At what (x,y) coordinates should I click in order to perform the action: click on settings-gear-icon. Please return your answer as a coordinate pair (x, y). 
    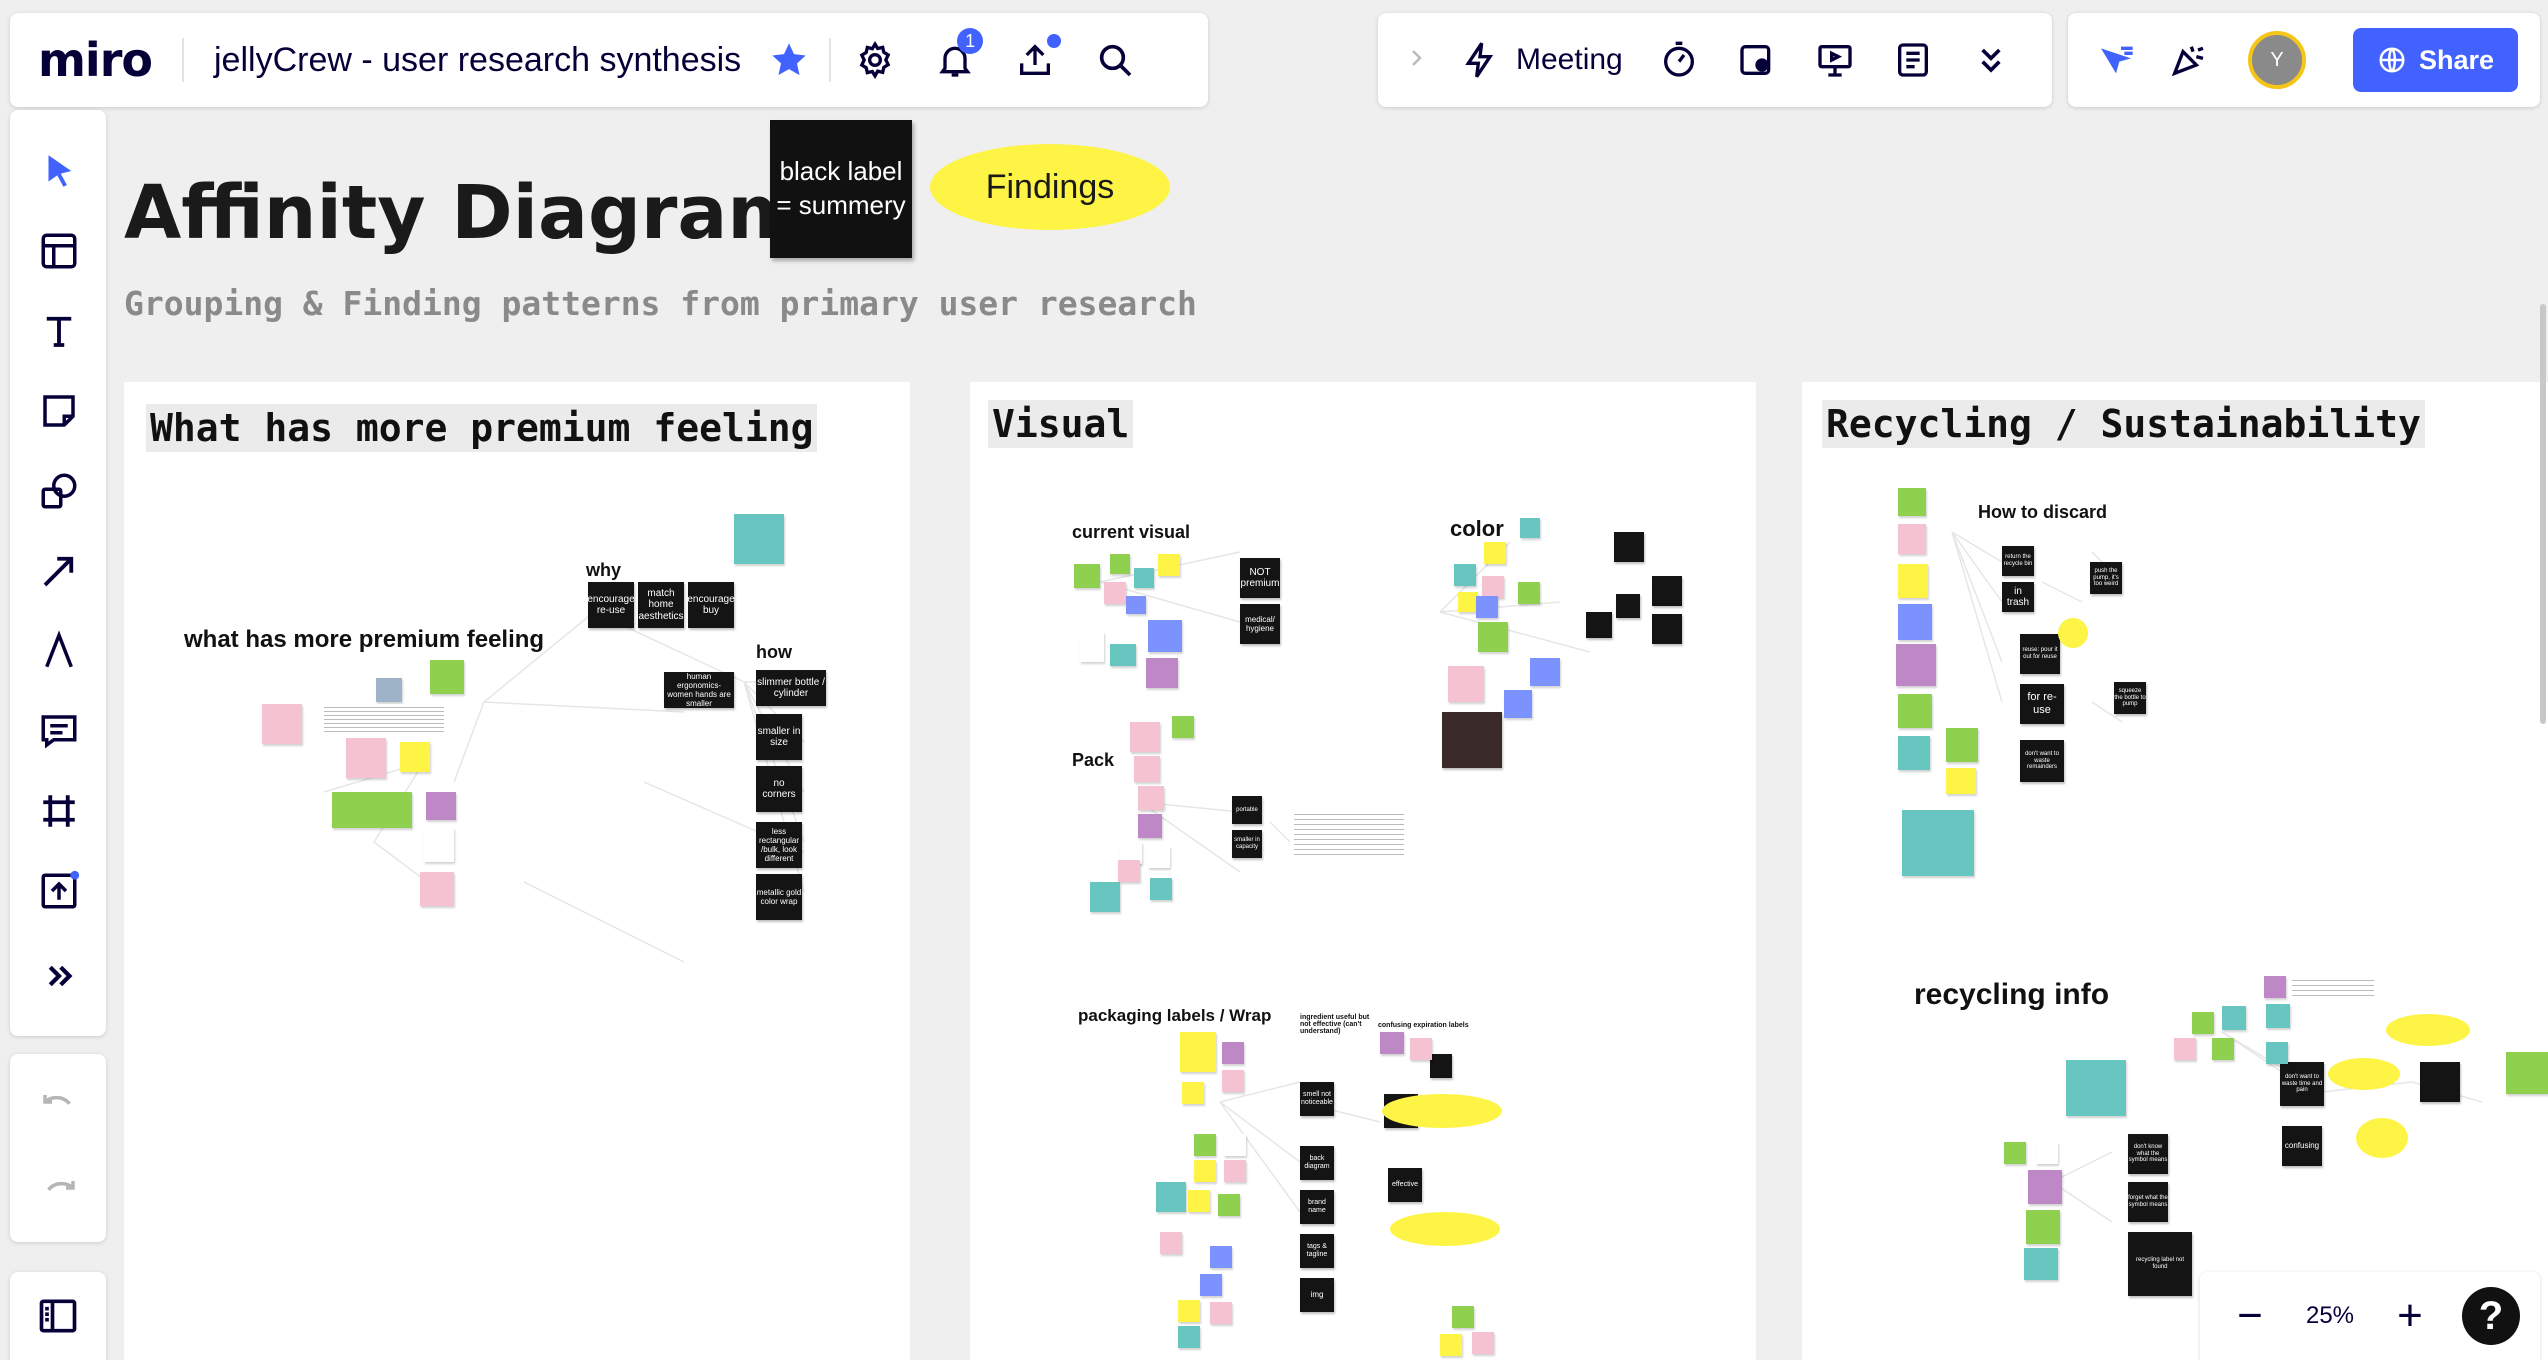
    Looking at the image, I should click on (875, 60).